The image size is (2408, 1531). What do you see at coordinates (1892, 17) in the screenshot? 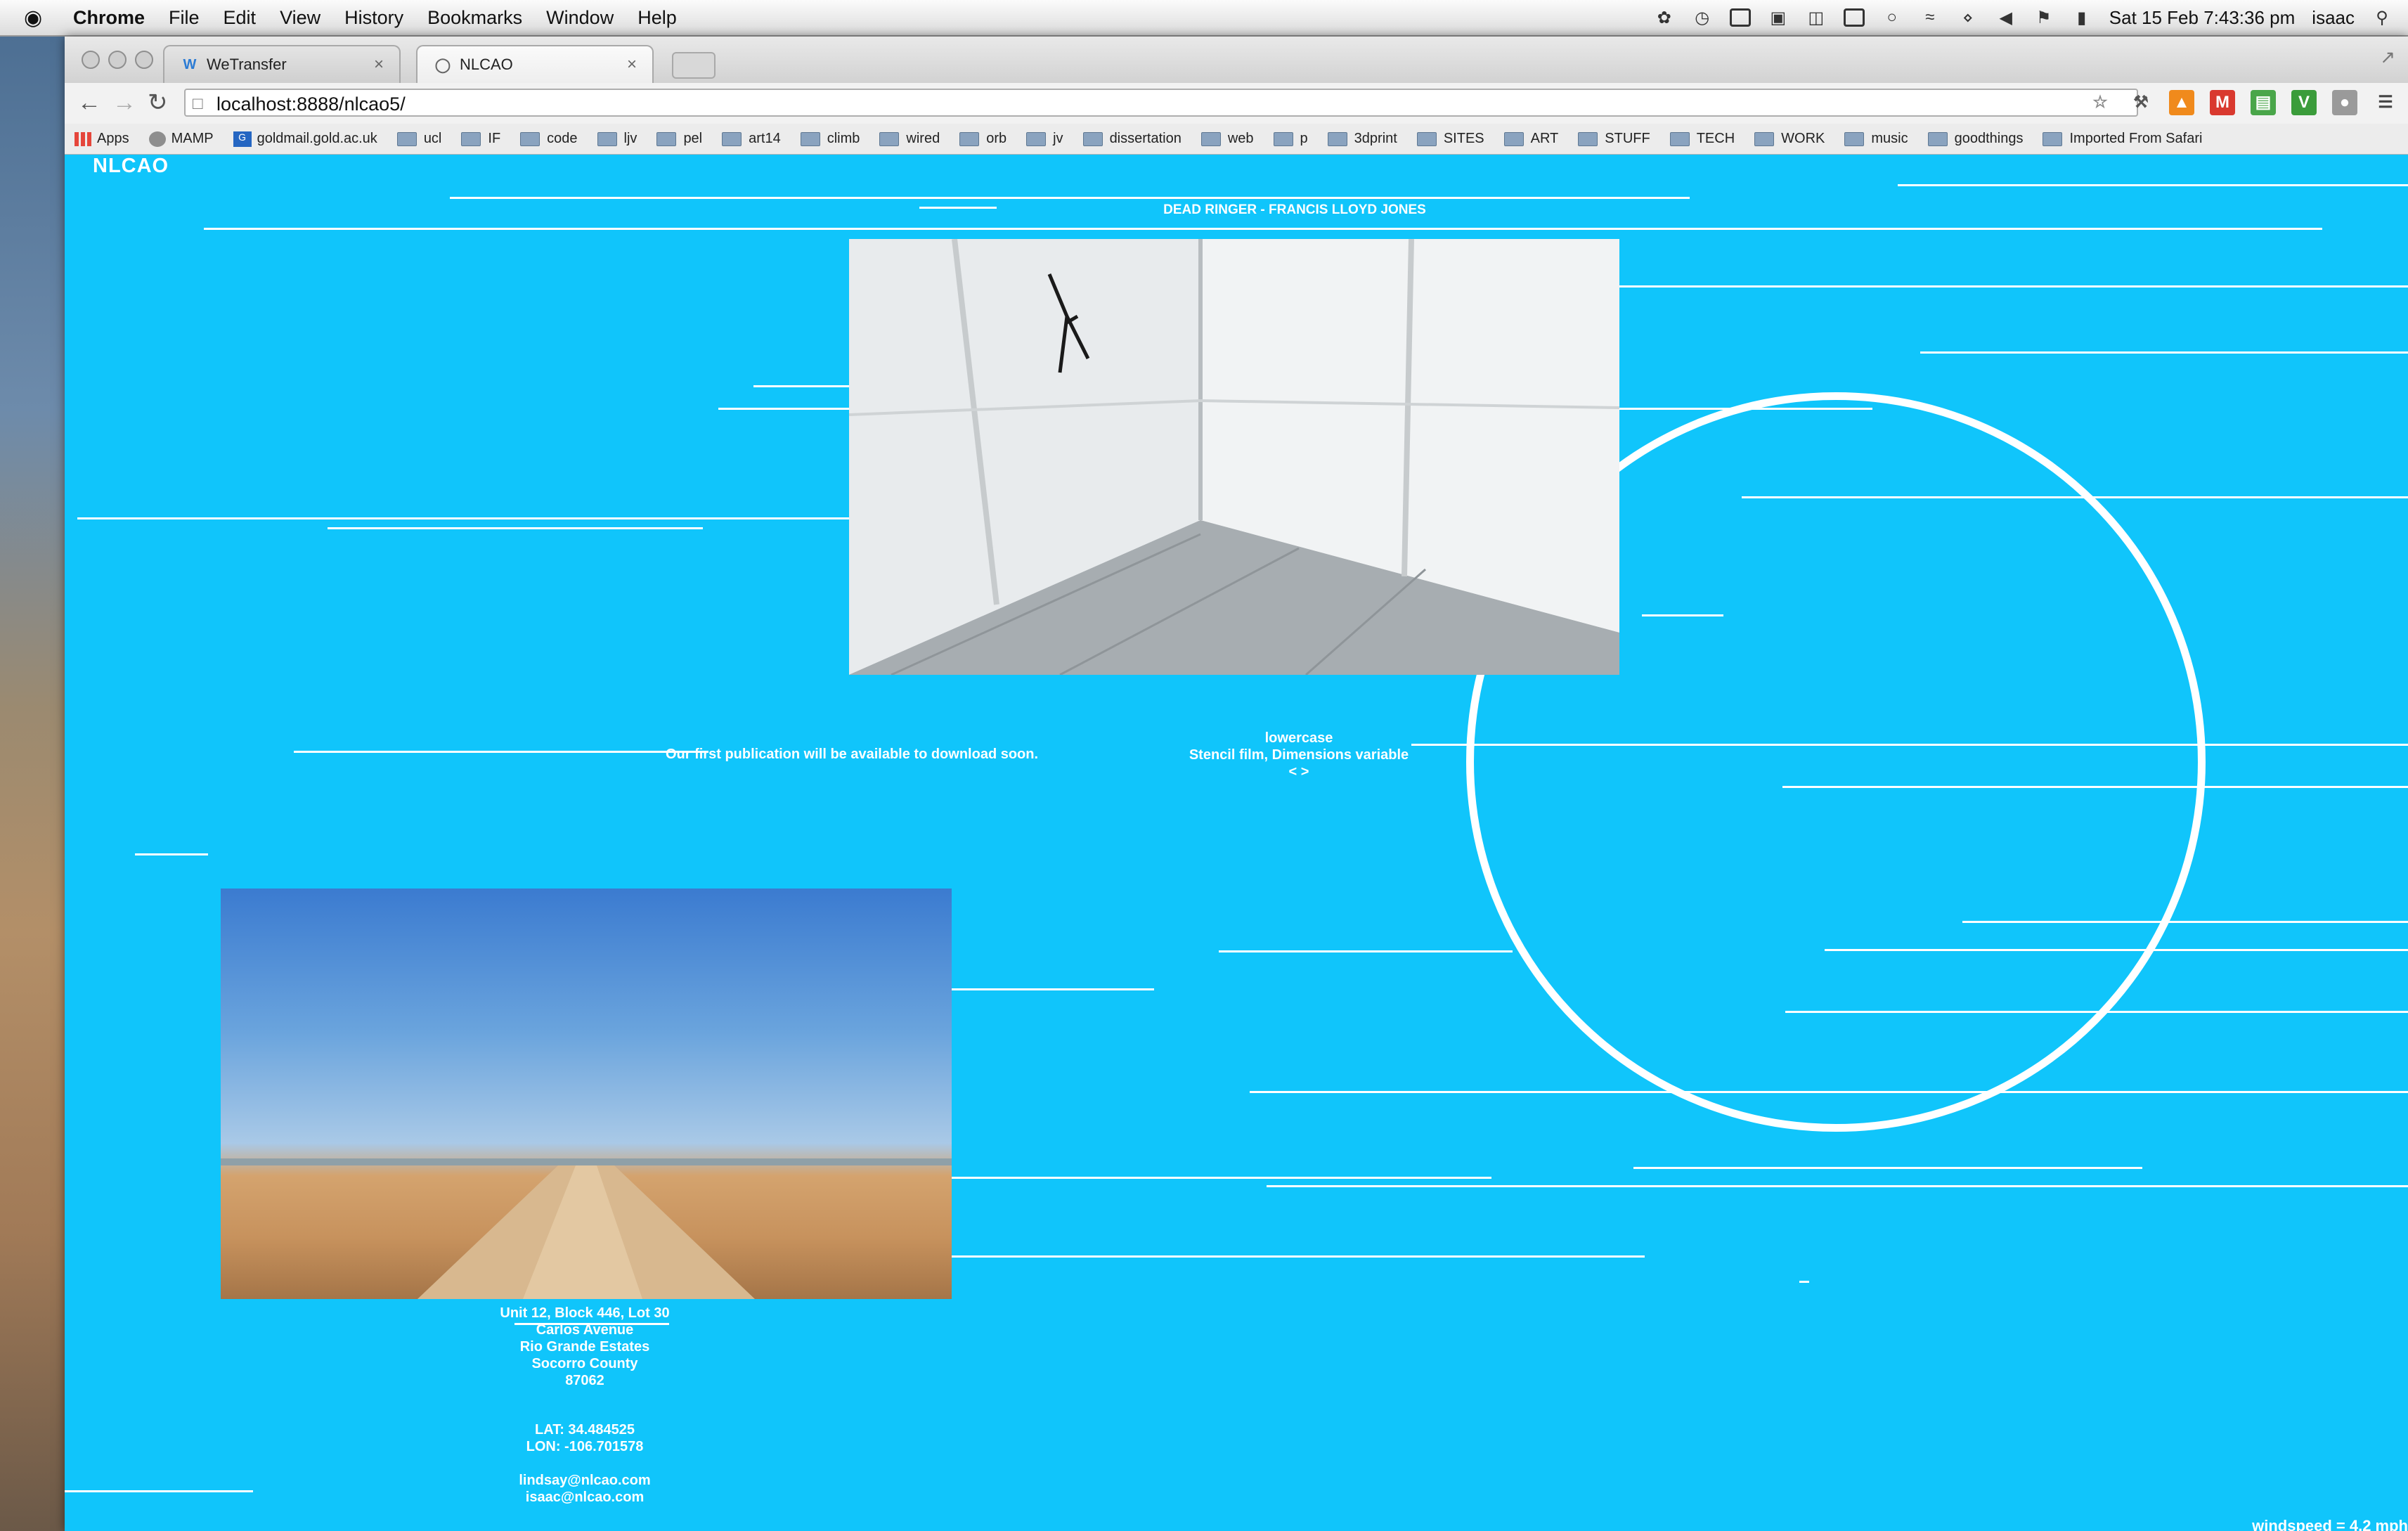
I see `bubble-icon: ○` at bounding box center [1892, 17].